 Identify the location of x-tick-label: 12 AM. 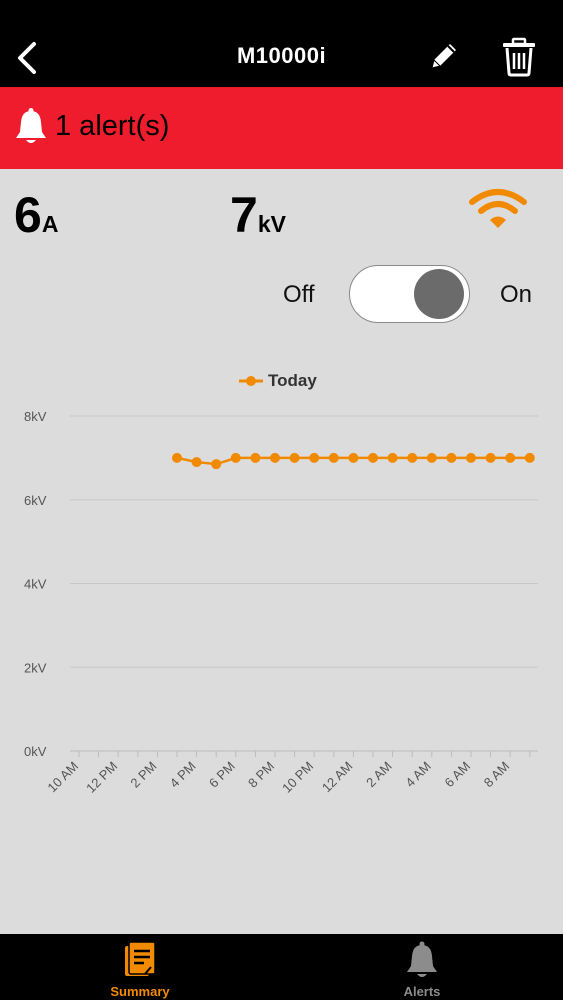
(337, 777).